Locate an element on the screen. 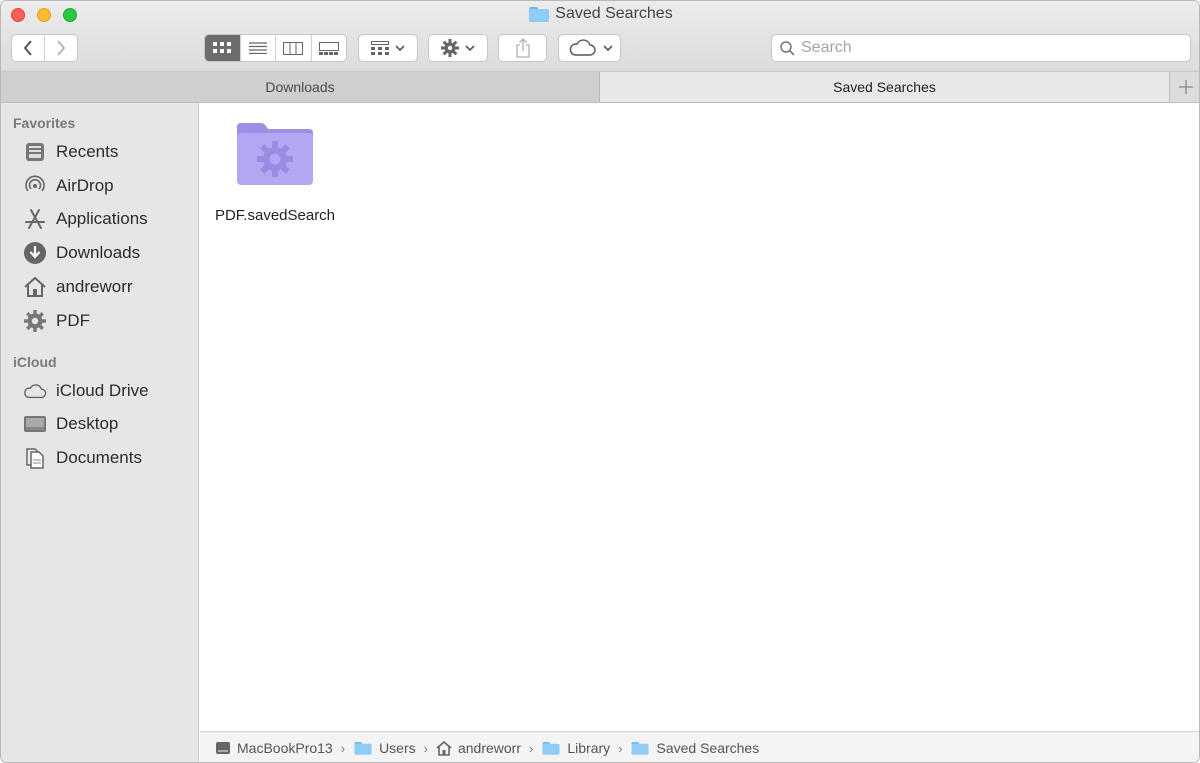  list-view-icon is located at coordinates (257, 48).